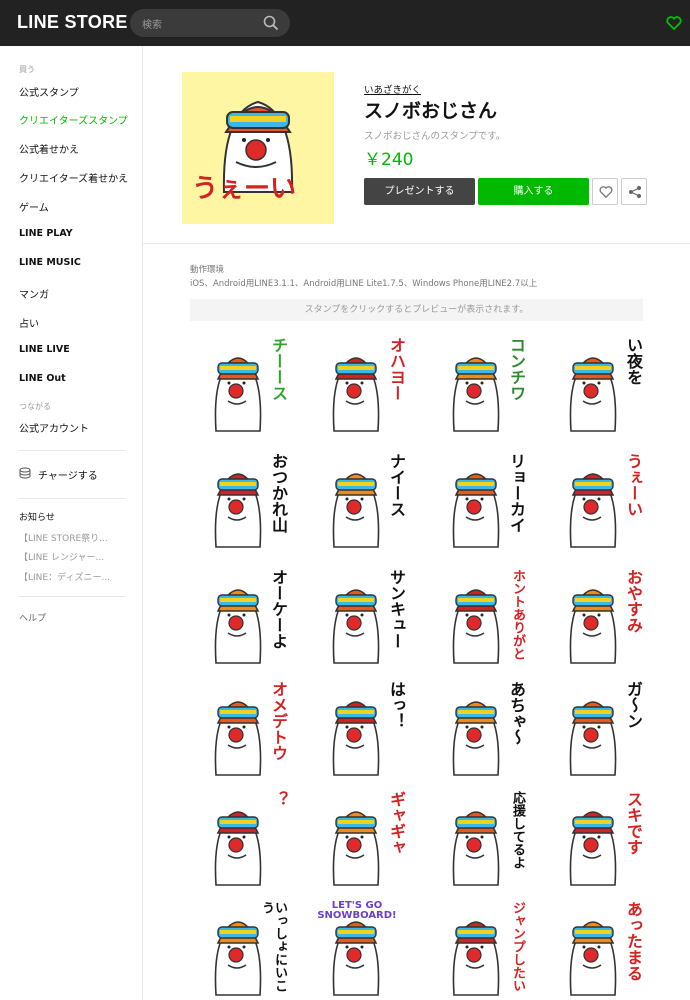 The image size is (690, 1000). What do you see at coordinates (594, 383) in the screenshot?
I see `sticker-item: い夜を` at bounding box center [594, 383].